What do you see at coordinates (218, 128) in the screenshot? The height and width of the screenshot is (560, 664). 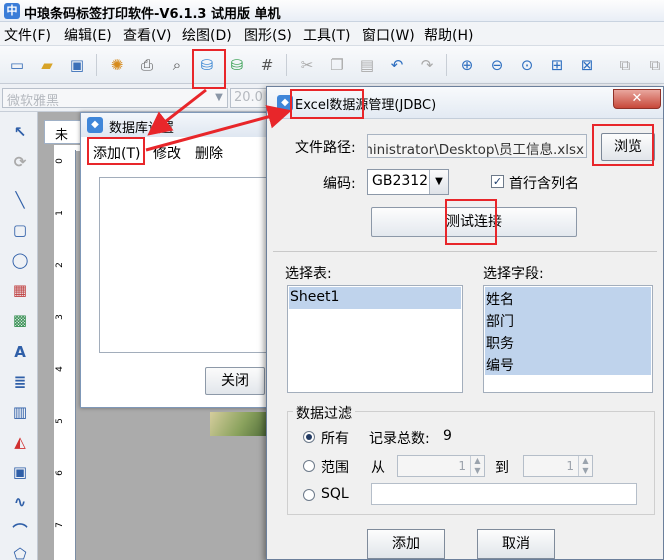 I see `arrow-to-excel-dialog` at bounding box center [218, 128].